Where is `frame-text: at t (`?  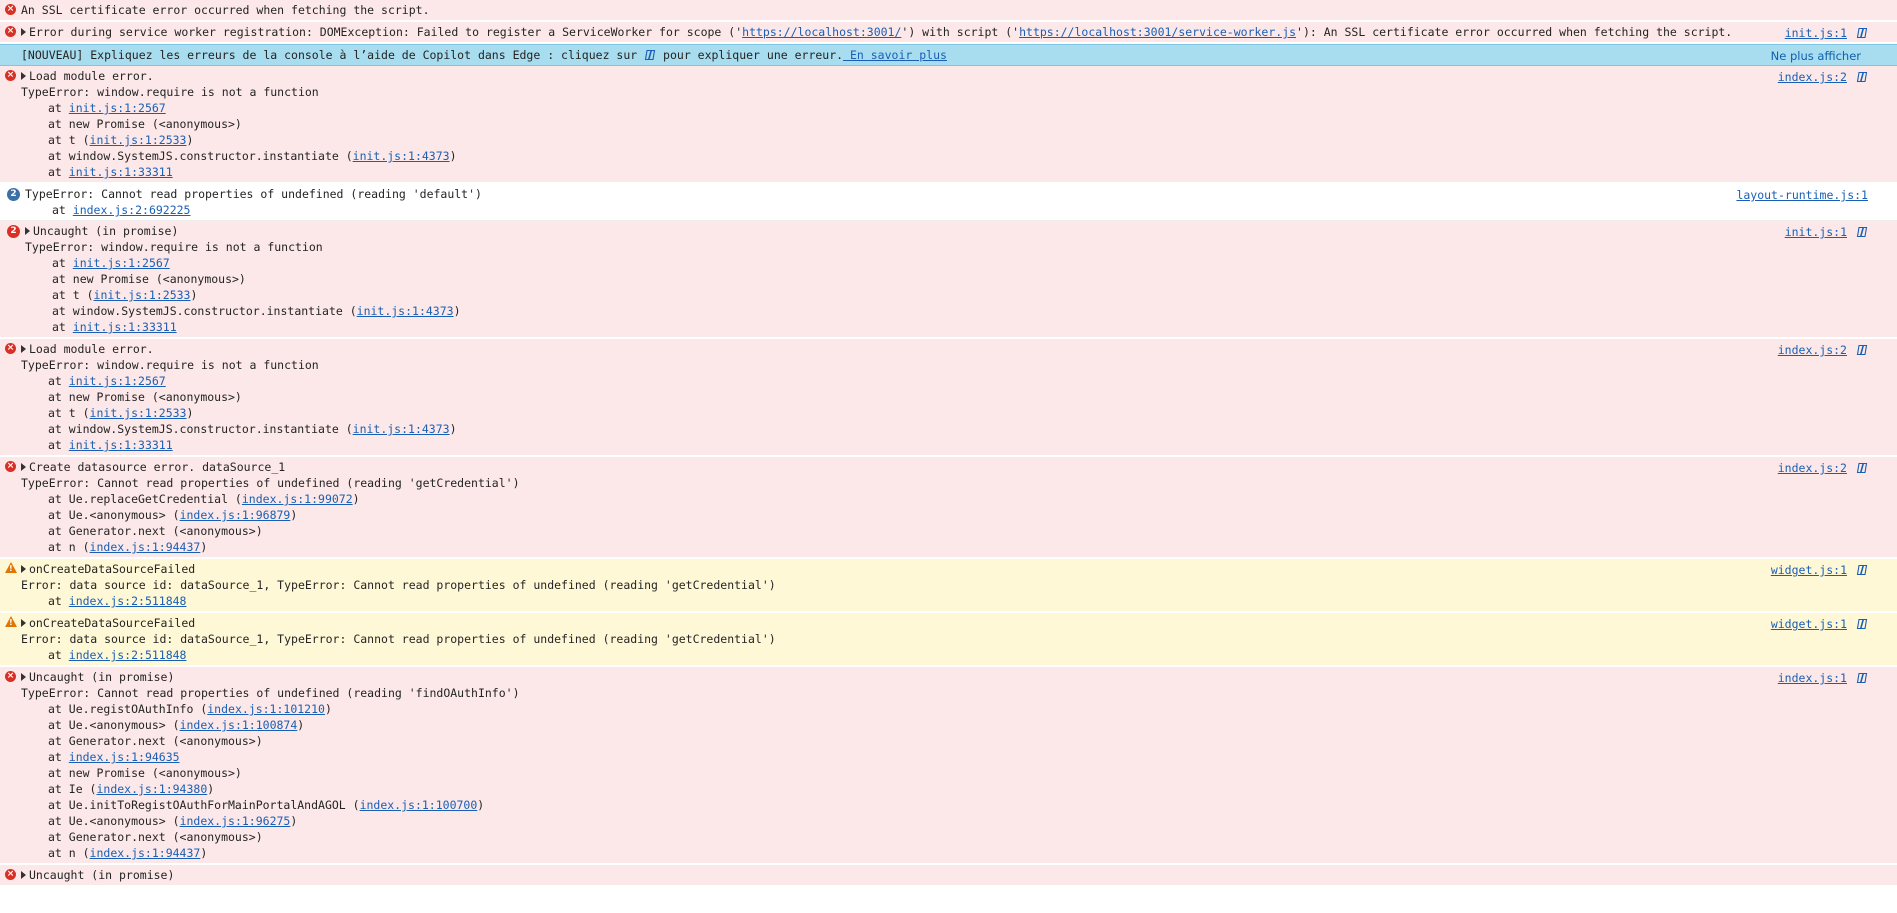
frame-text: at t ( is located at coordinates (73, 295).